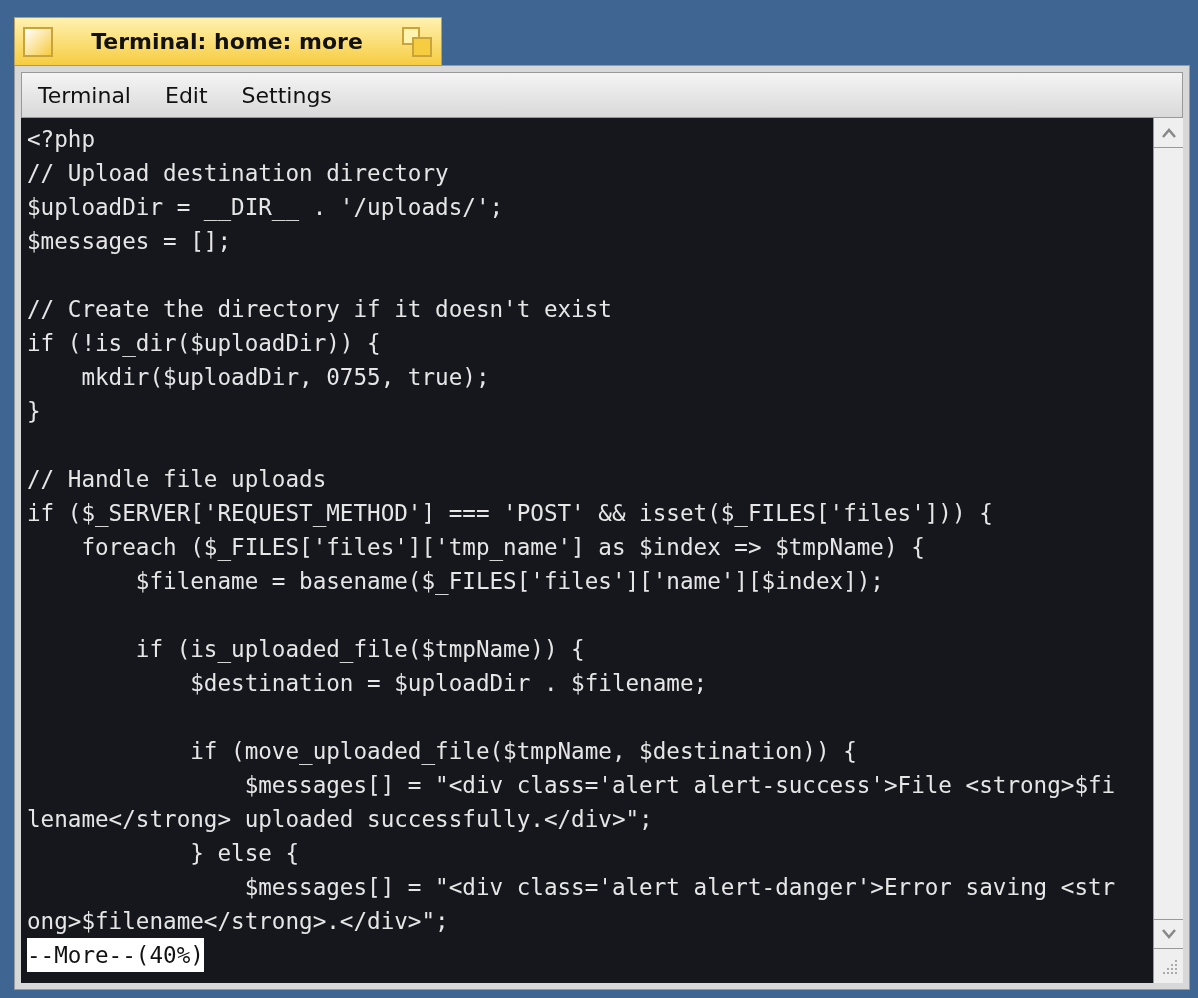 The width and height of the screenshot is (1198, 998). I want to click on code-line: if (is_uploaded_file($tmpName)) {, so click(360, 650).